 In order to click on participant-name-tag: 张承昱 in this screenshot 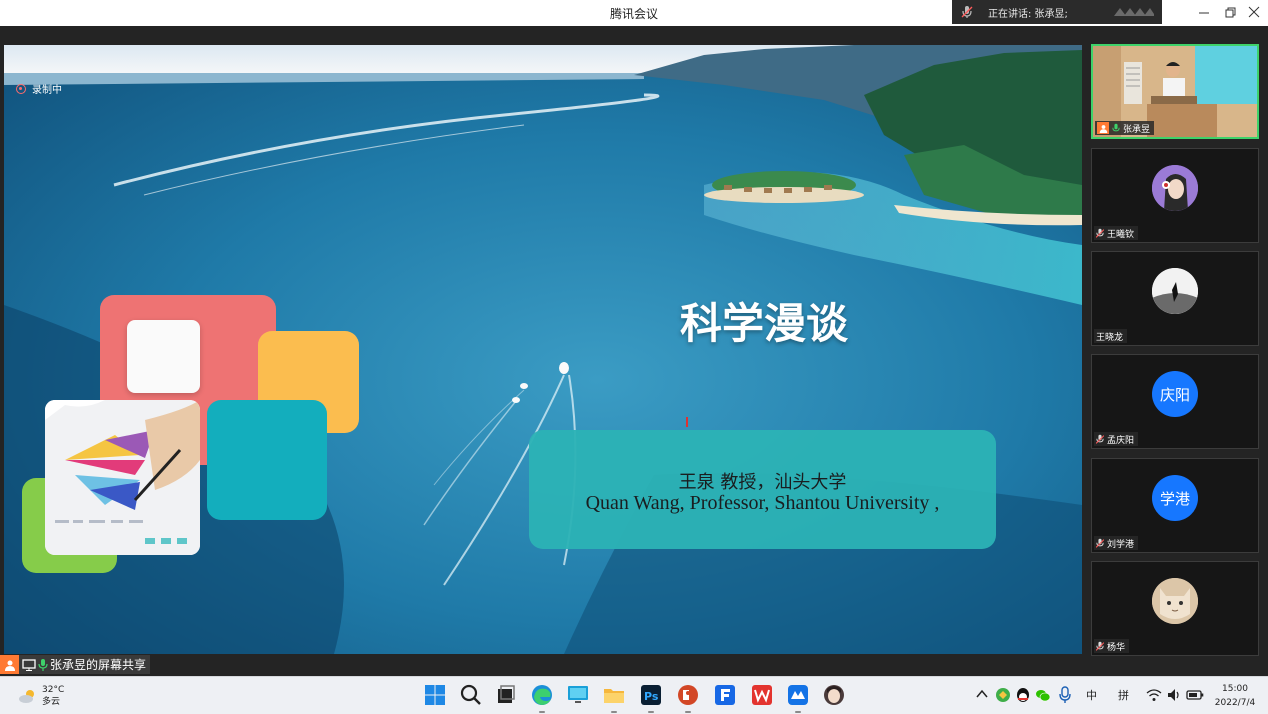, I will do `click(1125, 128)`.